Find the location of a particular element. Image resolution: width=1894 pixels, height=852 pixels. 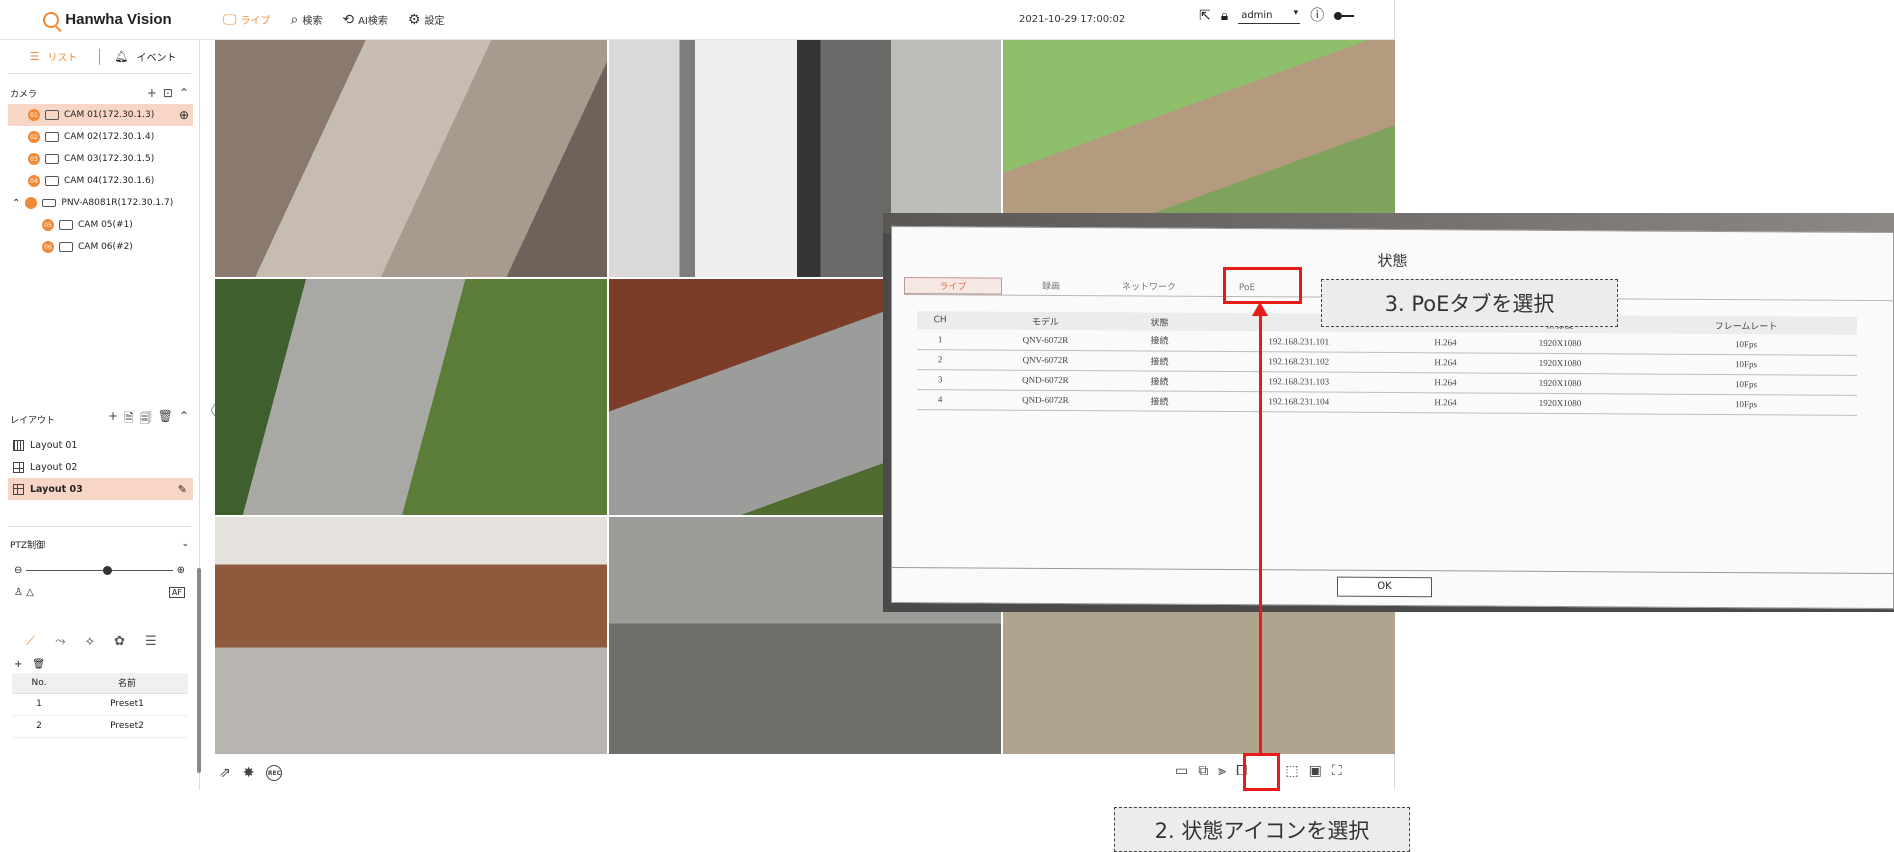

column-header: モデル is located at coordinates (1045, 321).